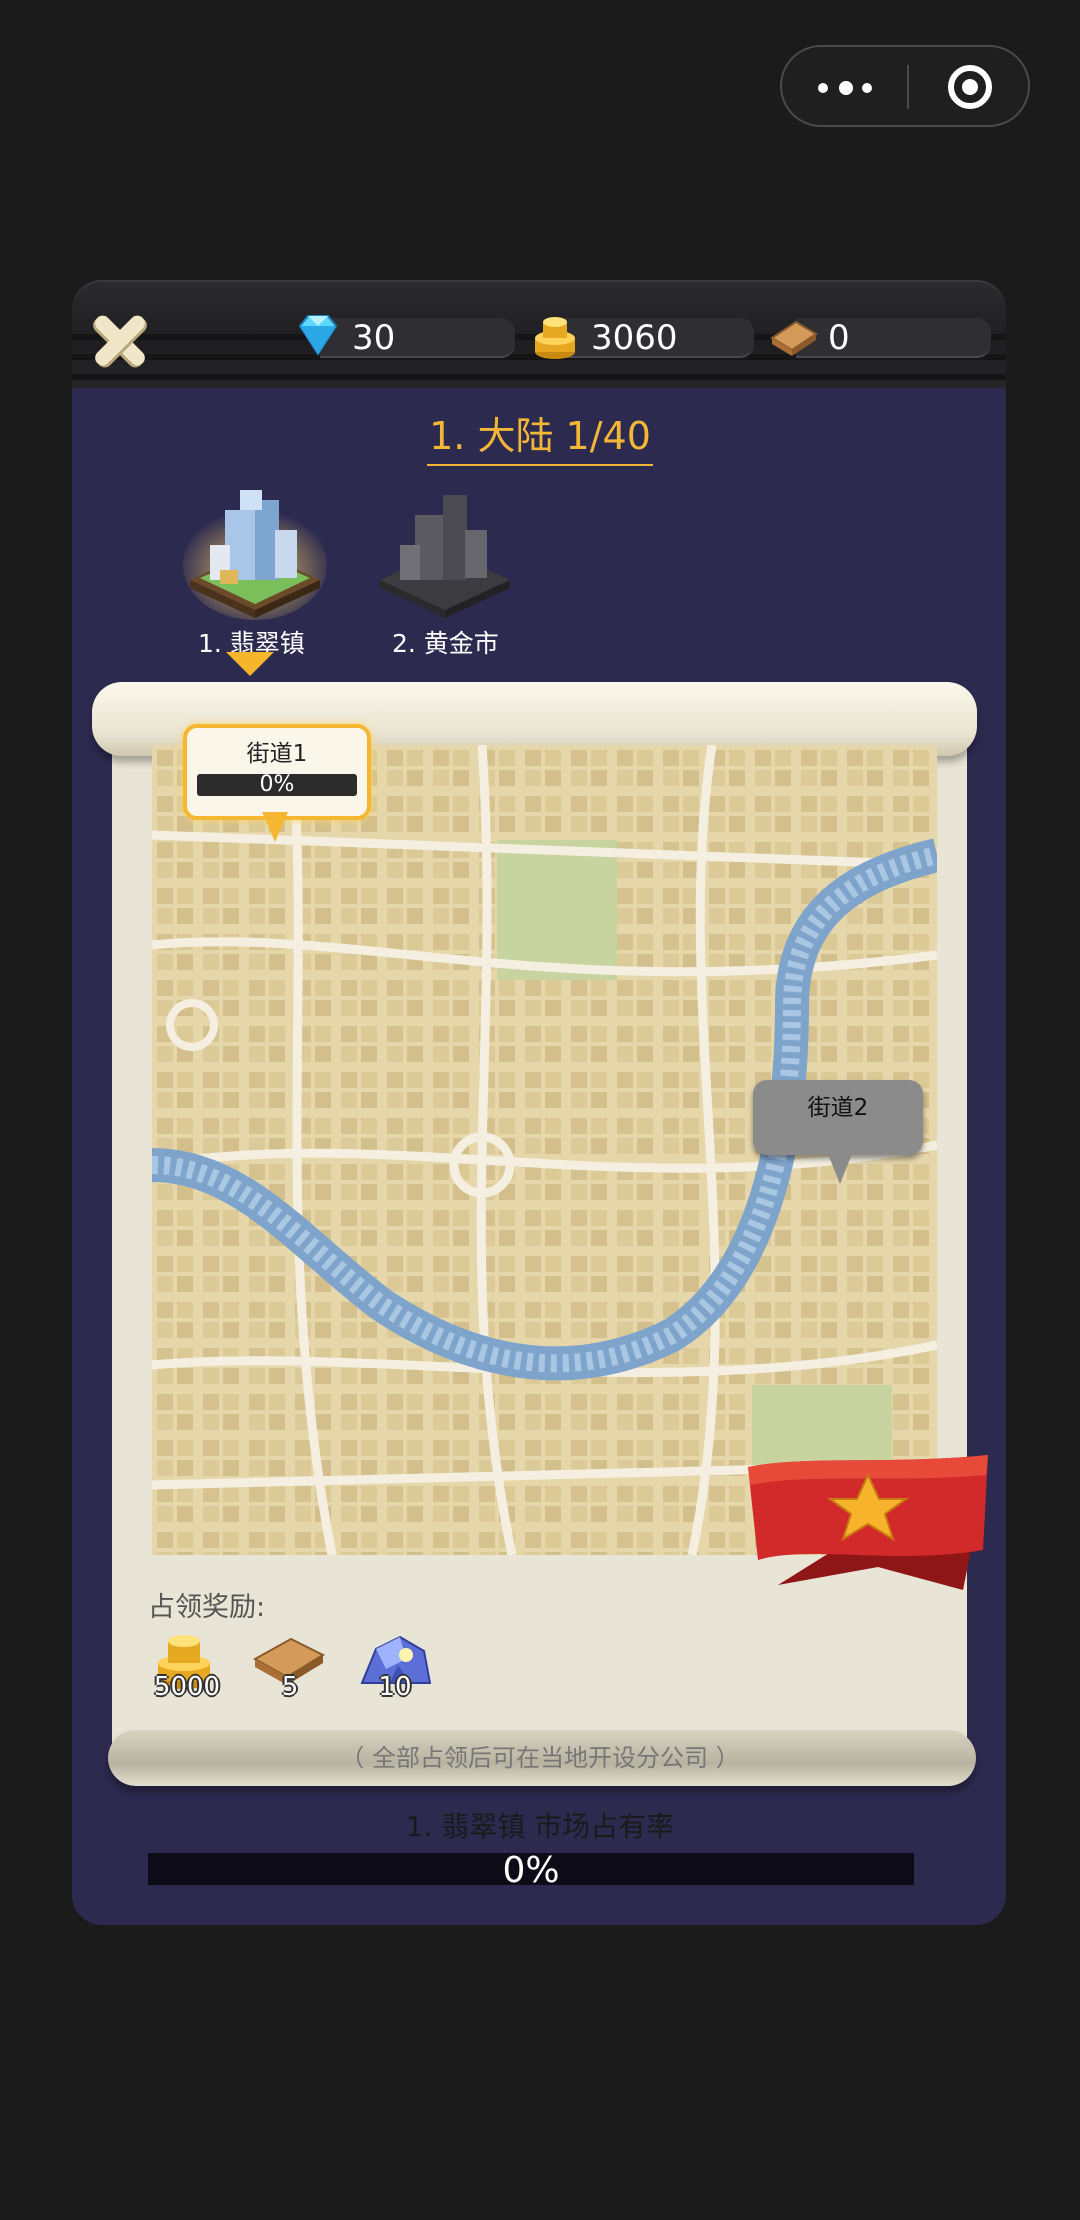  Describe the element at coordinates (540, 1758) in the screenshot. I see `branch-office-note: （ 全部占领后可在当地开设分公司 ）` at that location.